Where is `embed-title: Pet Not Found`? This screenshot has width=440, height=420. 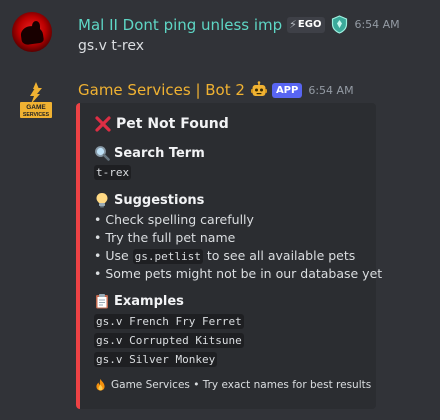
embed-title: Pet Not Found is located at coordinates (161, 124).